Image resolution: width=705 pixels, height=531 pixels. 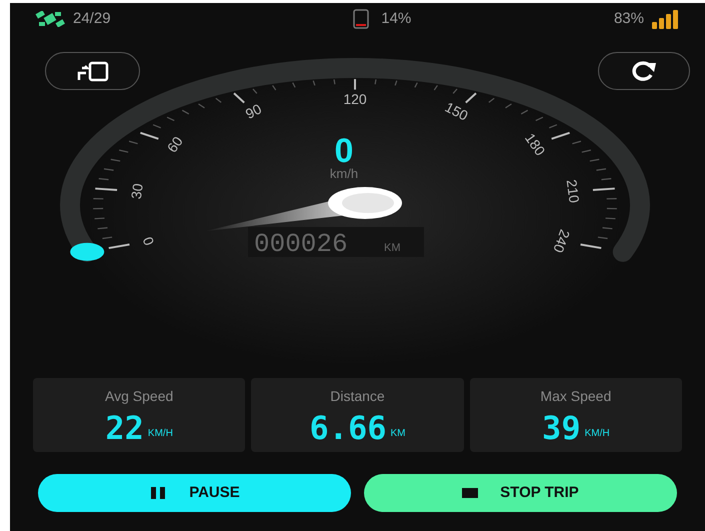 I want to click on rotate-device-icon, so click(x=93, y=71).